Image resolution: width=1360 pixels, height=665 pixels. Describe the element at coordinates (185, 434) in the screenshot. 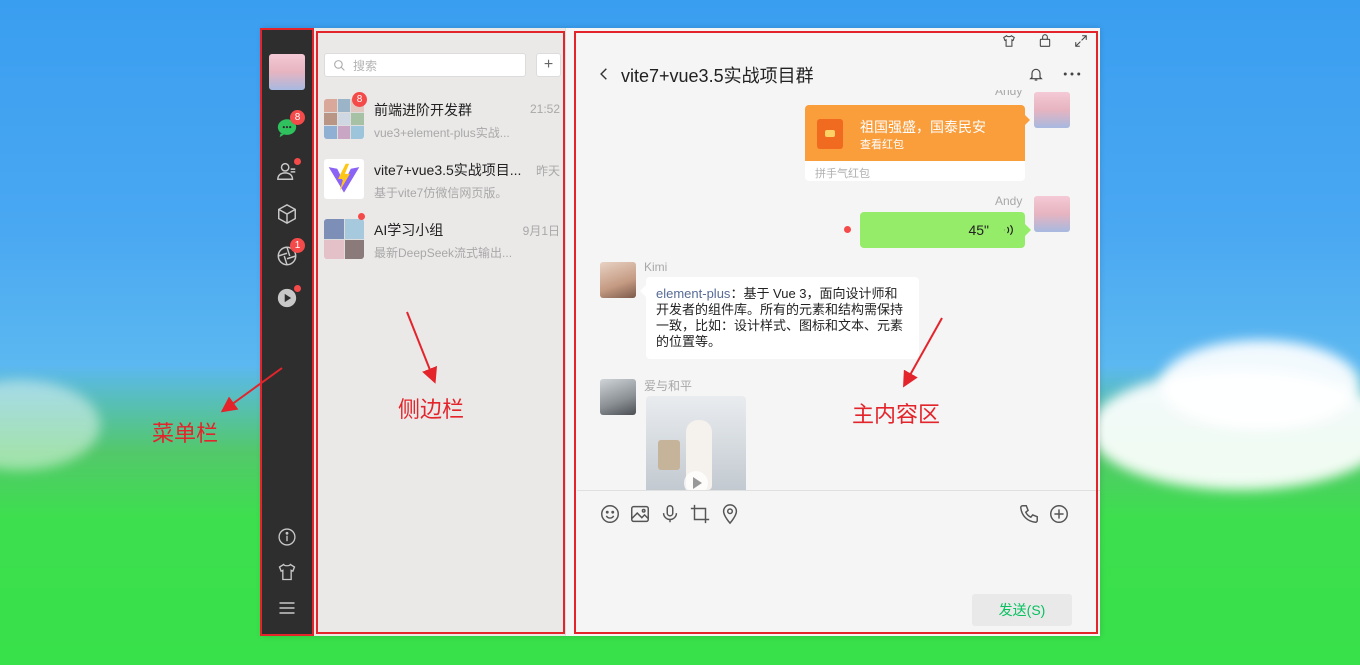

I see `menubar-annotation: 菜单栏` at that location.